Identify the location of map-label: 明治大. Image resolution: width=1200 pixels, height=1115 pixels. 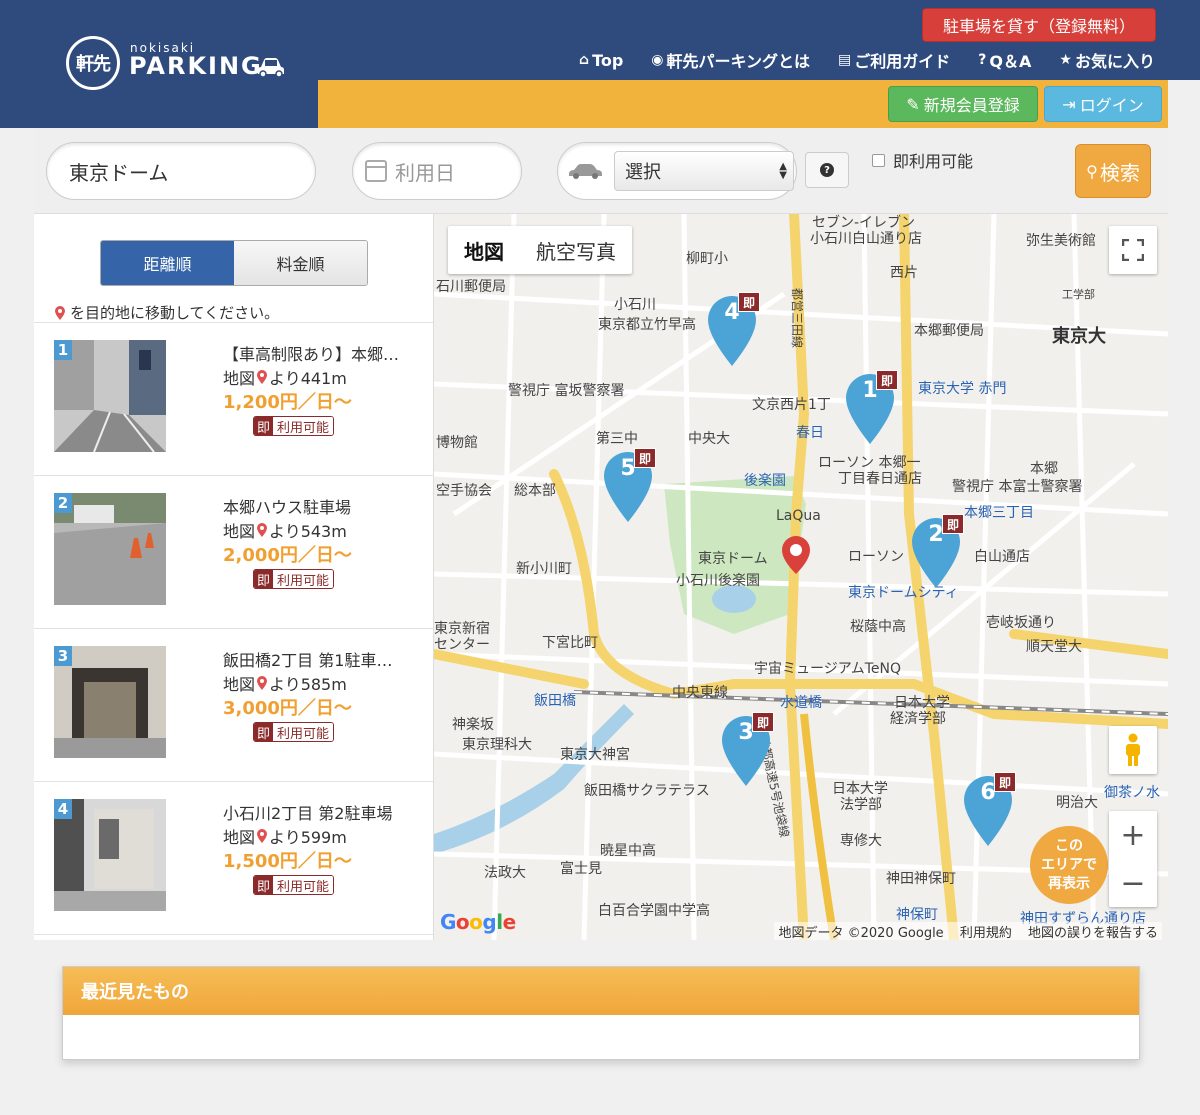
(1077, 803).